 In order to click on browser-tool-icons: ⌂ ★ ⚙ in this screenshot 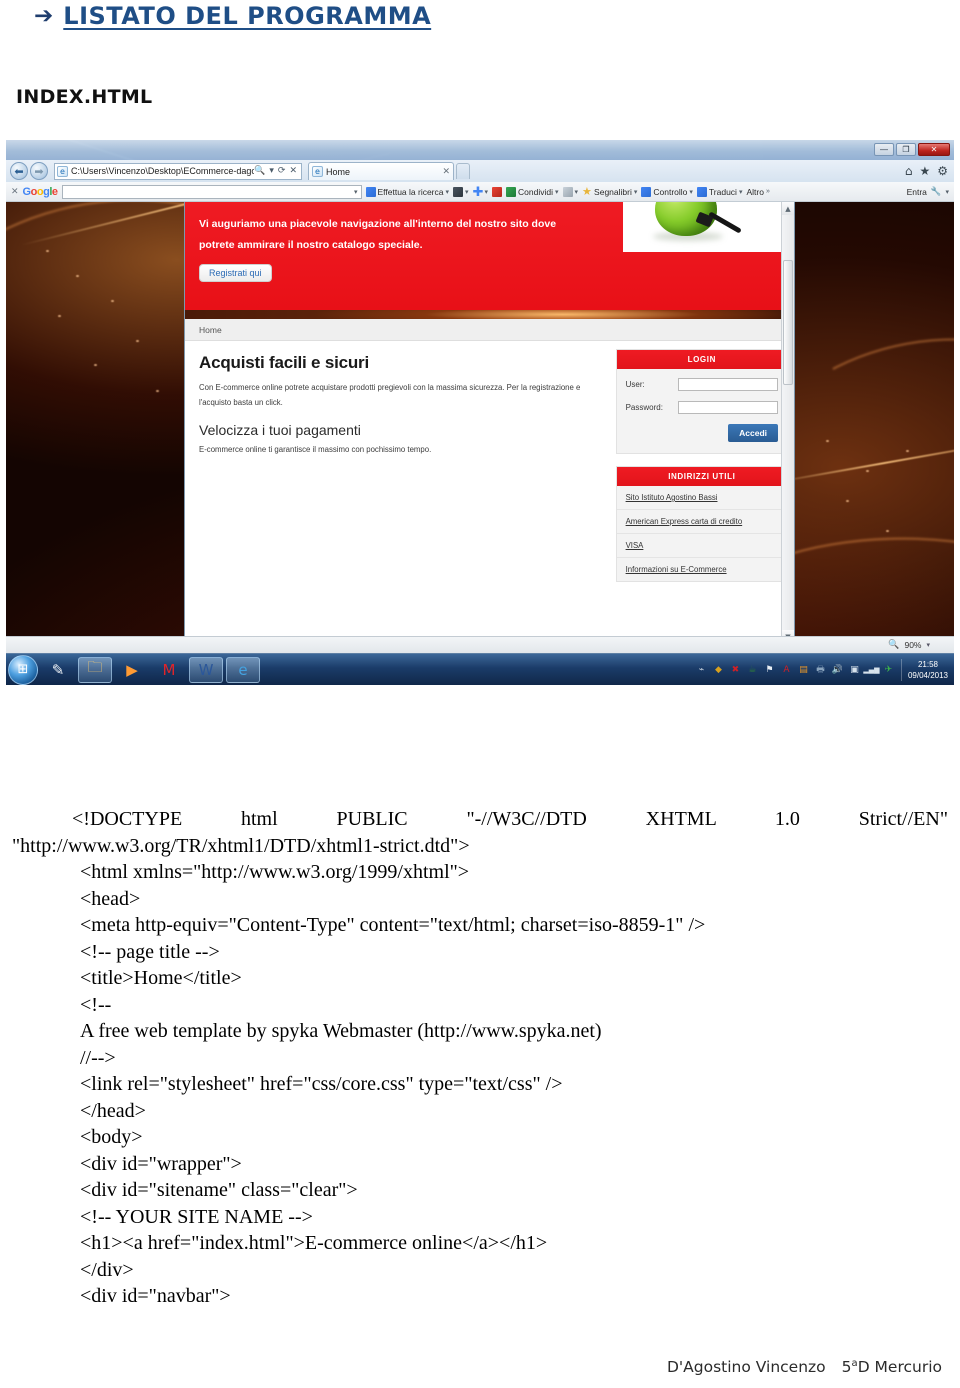, I will do `click(929, 171)`.